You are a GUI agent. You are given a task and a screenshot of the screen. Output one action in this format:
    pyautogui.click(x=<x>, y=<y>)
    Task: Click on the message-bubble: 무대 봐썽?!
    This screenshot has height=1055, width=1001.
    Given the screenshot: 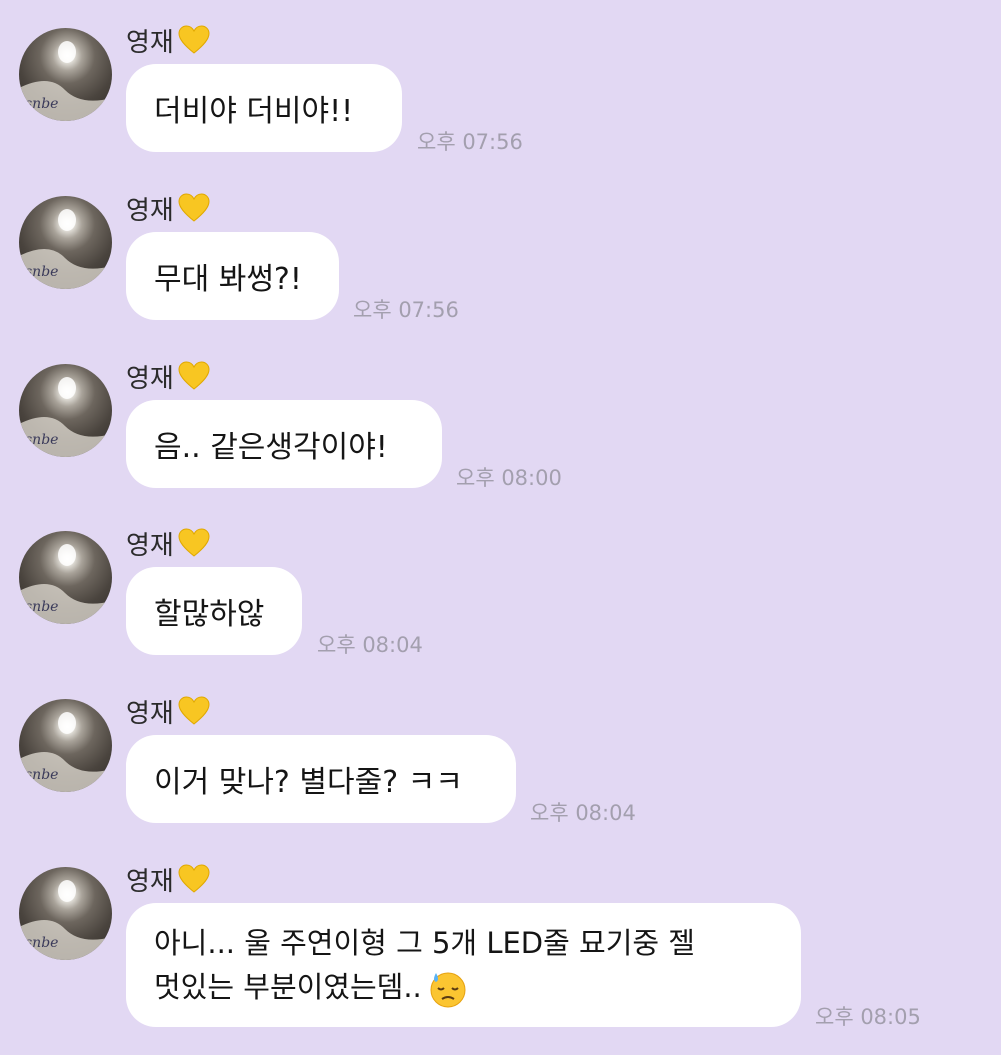 What is the action you would take?
    pyautogui.click(x=232, y=276)
    